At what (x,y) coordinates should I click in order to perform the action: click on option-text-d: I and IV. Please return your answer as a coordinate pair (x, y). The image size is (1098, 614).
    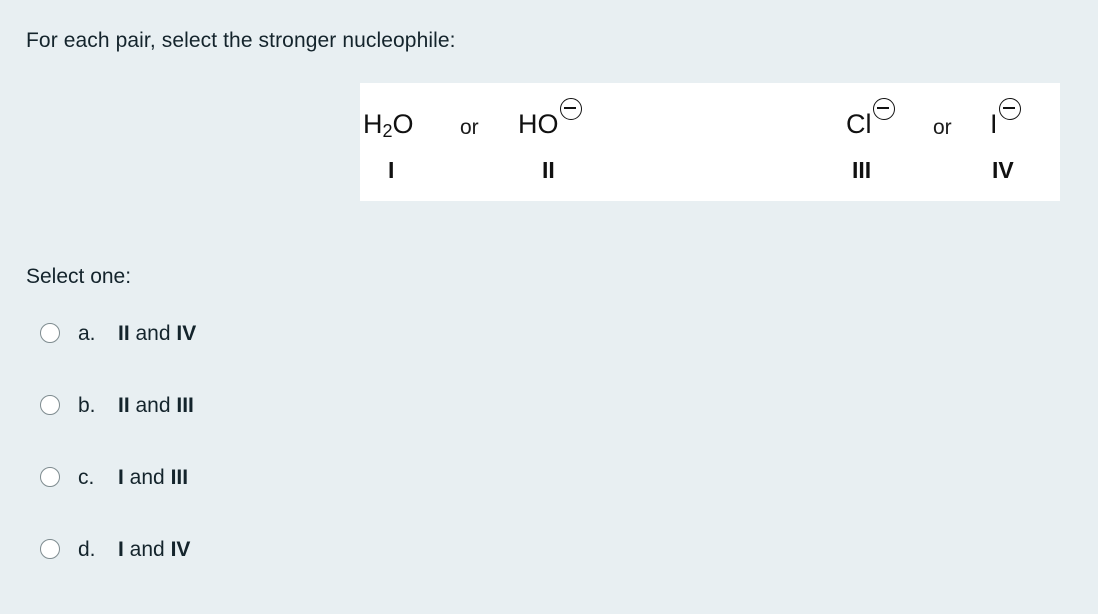
    Looking at the image, I should click on (154, 549).